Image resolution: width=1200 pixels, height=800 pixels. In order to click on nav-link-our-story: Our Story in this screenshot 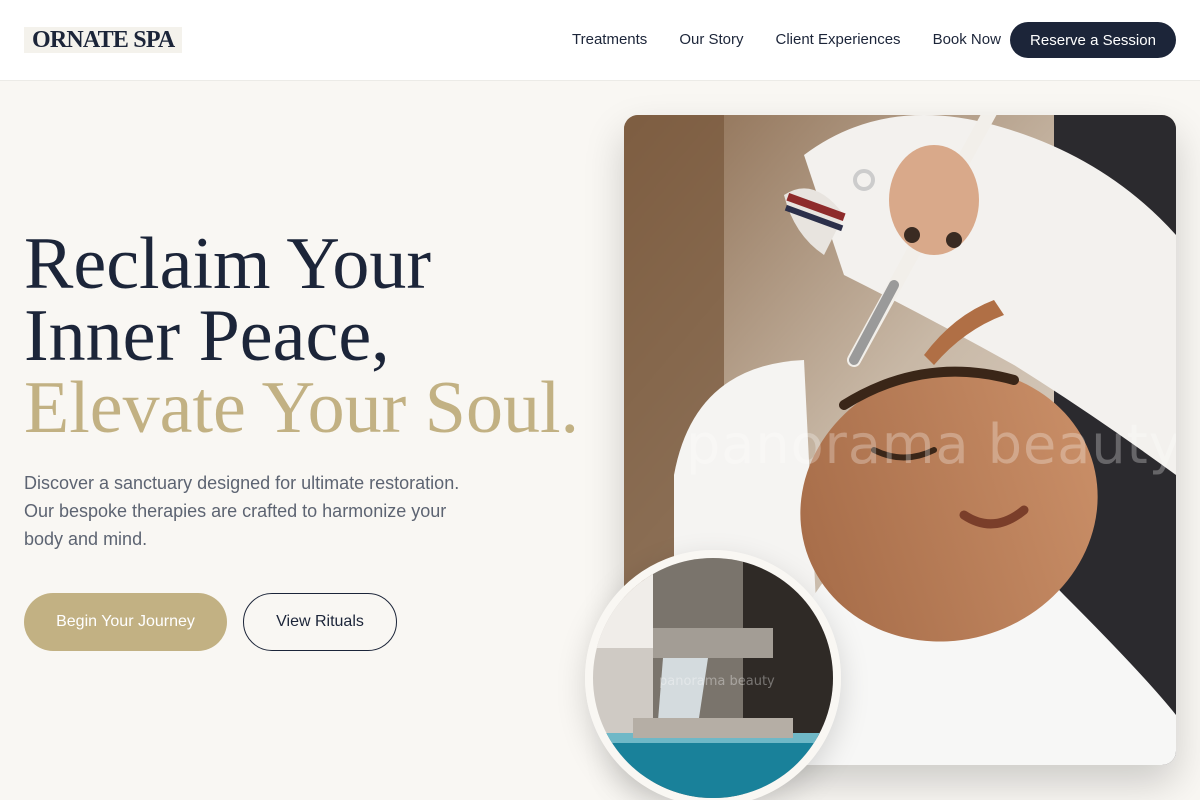, I will do `click(711, 40)`.